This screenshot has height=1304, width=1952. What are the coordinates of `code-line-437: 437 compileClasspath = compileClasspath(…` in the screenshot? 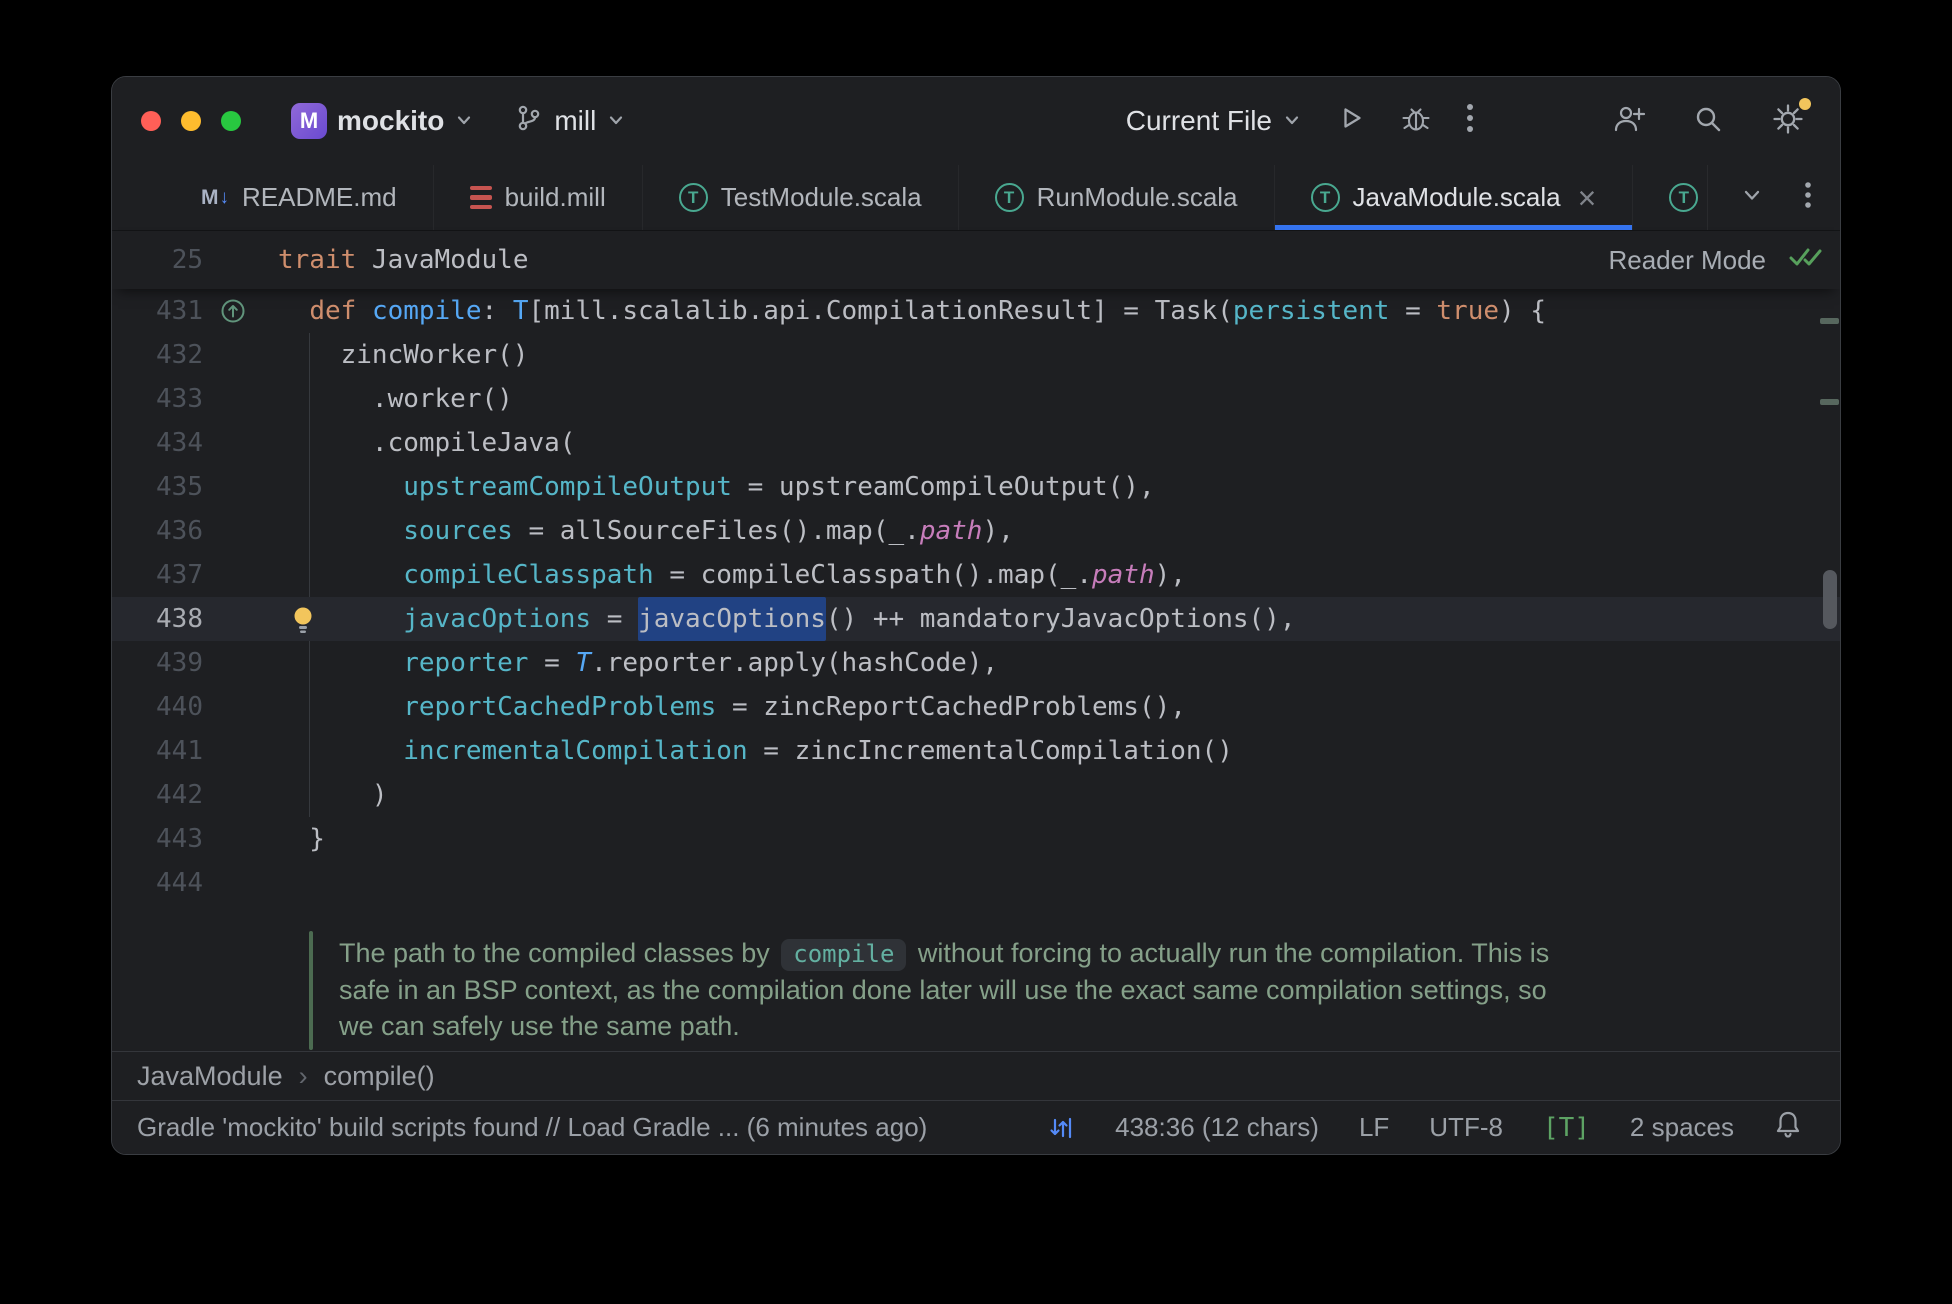 It's located at (976, 575).